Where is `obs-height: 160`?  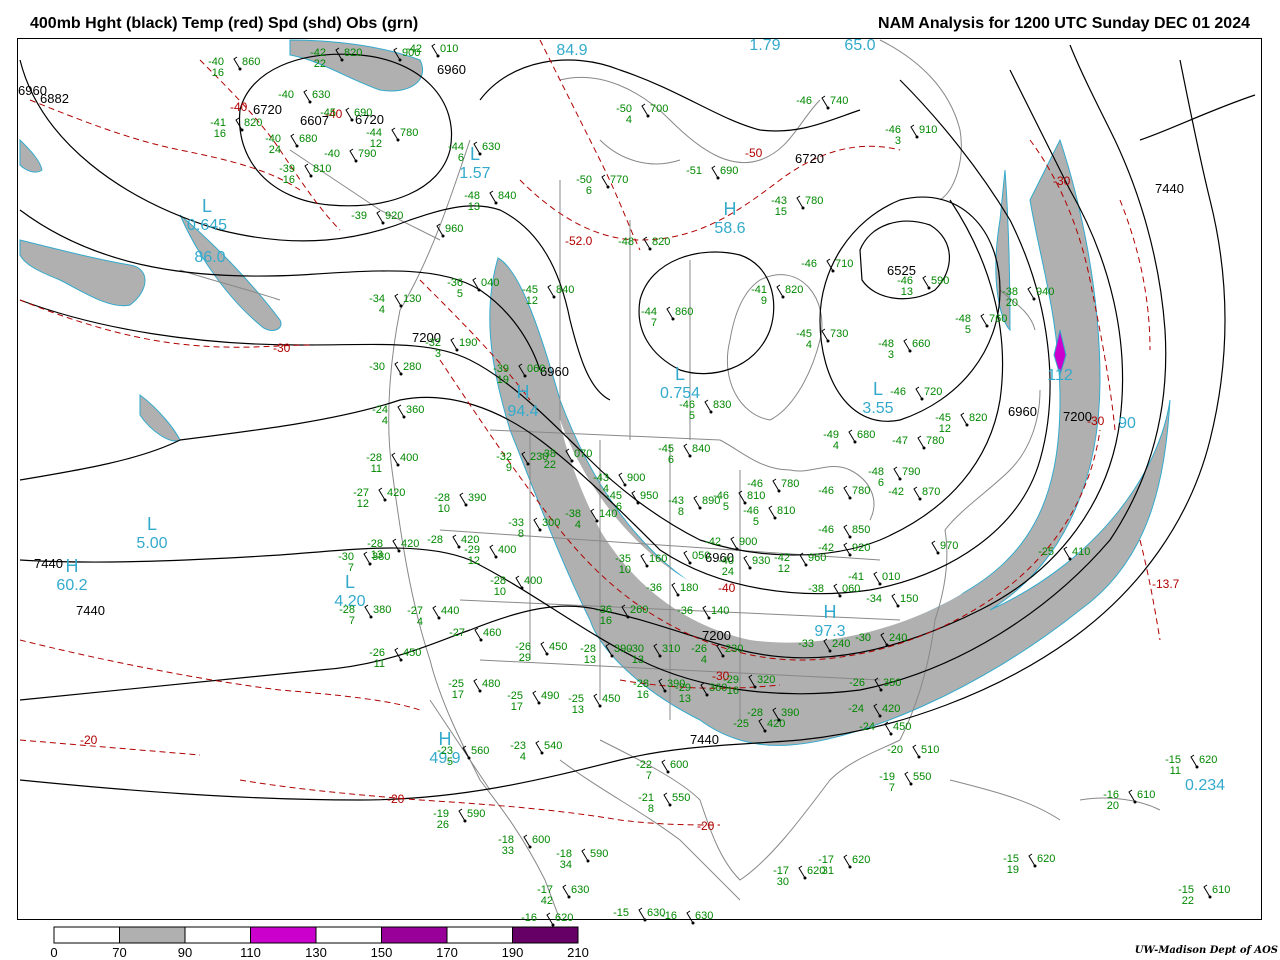
obs-height: 160 is located at coordinates (658, 559).